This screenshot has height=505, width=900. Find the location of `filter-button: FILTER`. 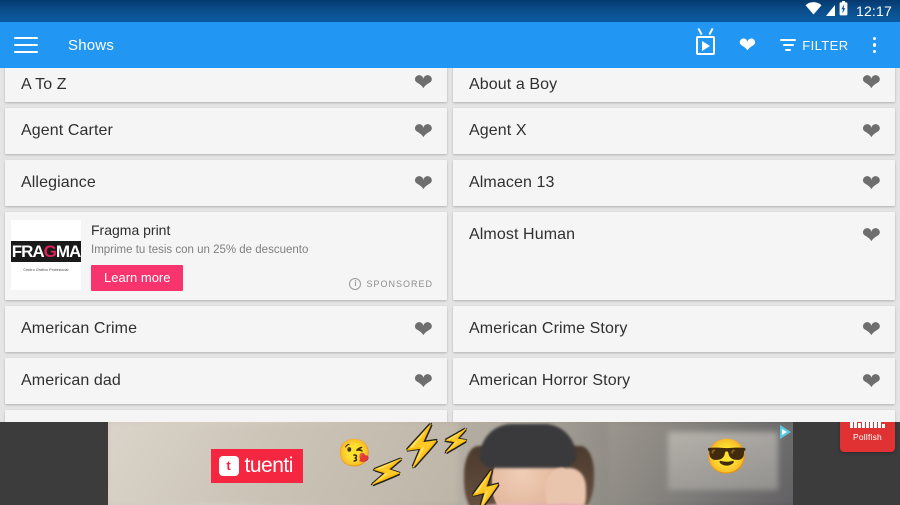

filter-button: FILTER is located at coordinates (814, 45).